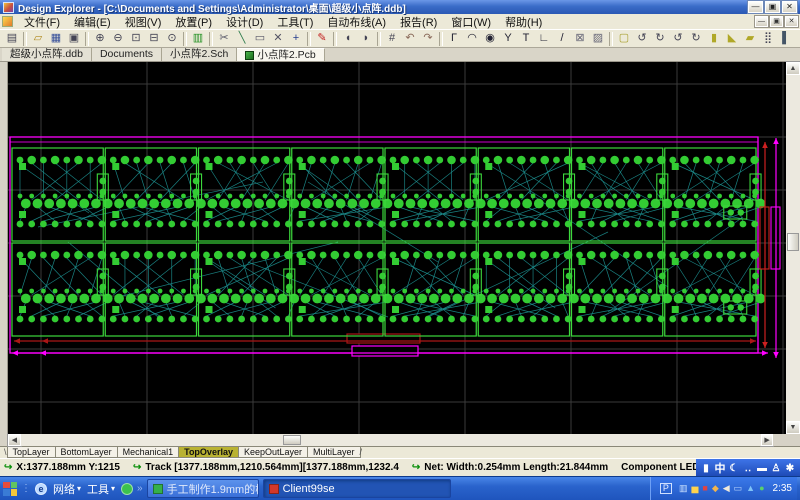 The image size is (800, 500). What do you see at coordinates (665, 488) in the screenshot?
I see `tray-program-p-icon: P` at bounding box center [665, 488].